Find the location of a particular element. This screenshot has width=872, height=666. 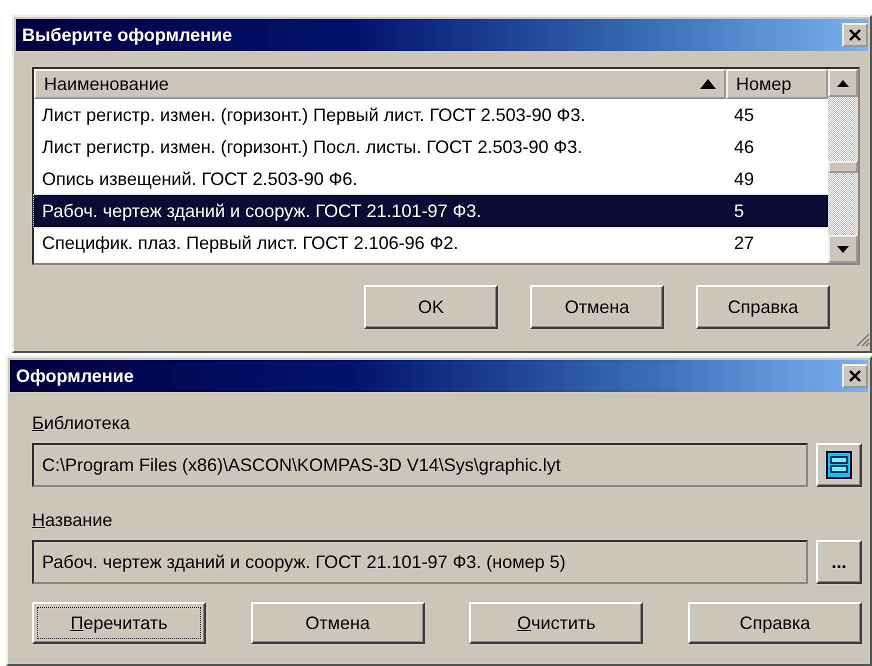

down-arrow-icon is located at coordinates (843, 249).